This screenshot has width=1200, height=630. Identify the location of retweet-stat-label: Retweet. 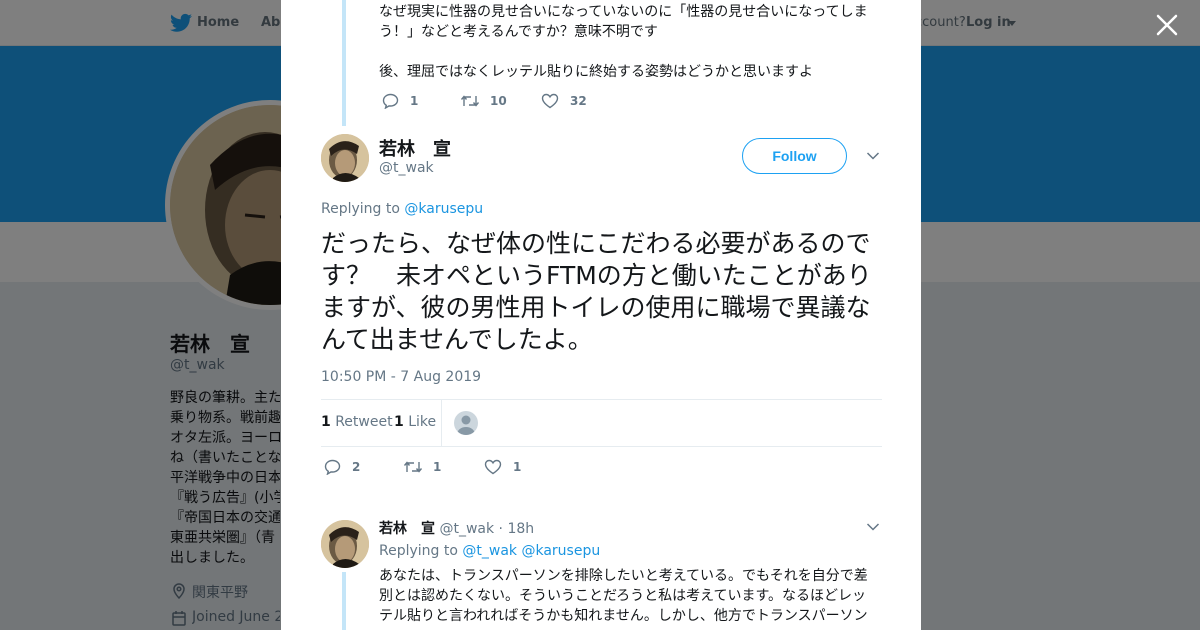
(364, 422).